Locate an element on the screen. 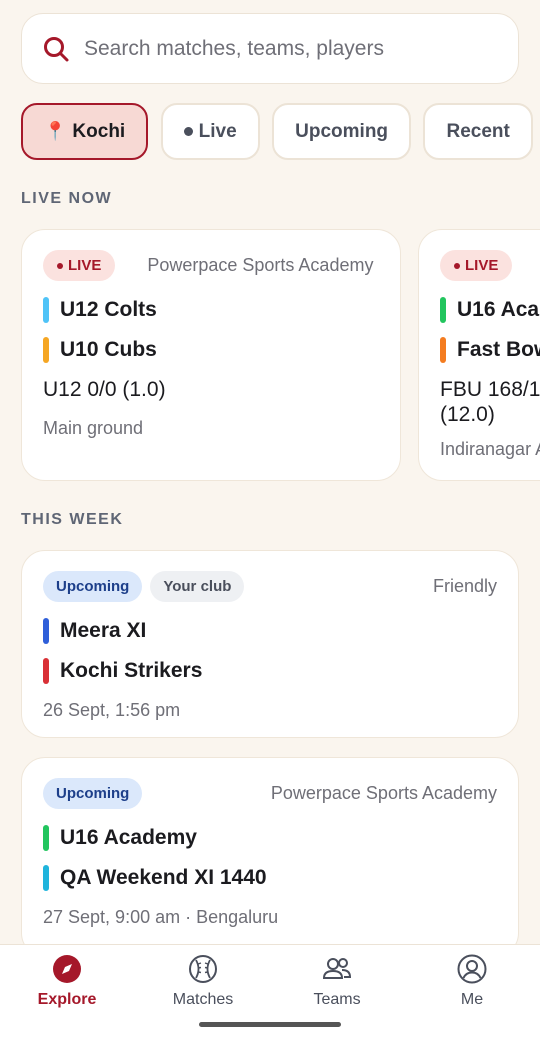 The width and height of the screenshot is (540, 1040). chip-recent: Recent is located at coordinates (478, 131).